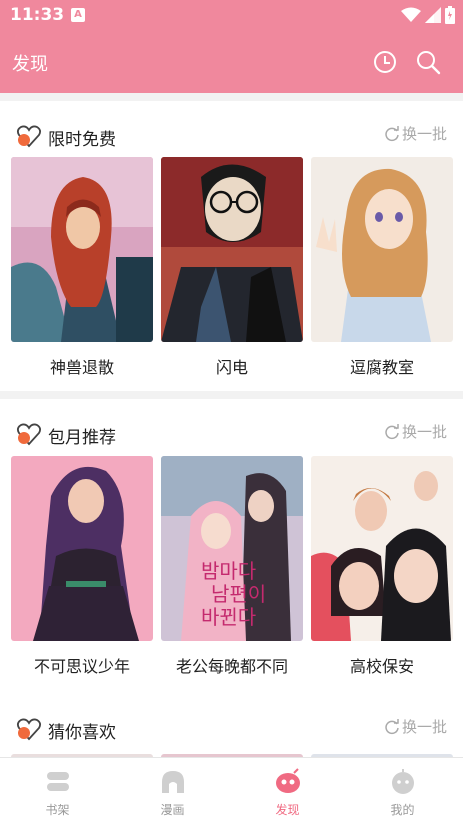 The image size is (463, 824). Describe the element at coordinates (81, 666) in the screenshot. I see `comic-title: 不可思议少年` at that location.